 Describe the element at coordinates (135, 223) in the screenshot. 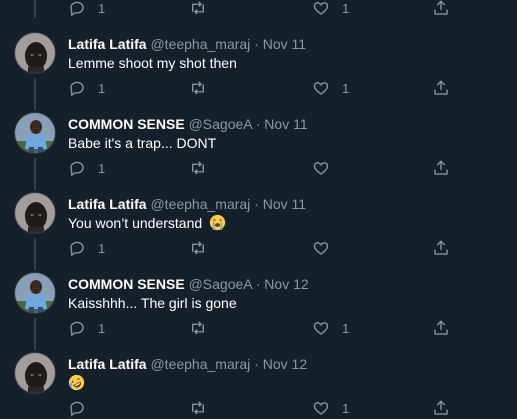

I see `tweet-text: You won’t understand` at that location.